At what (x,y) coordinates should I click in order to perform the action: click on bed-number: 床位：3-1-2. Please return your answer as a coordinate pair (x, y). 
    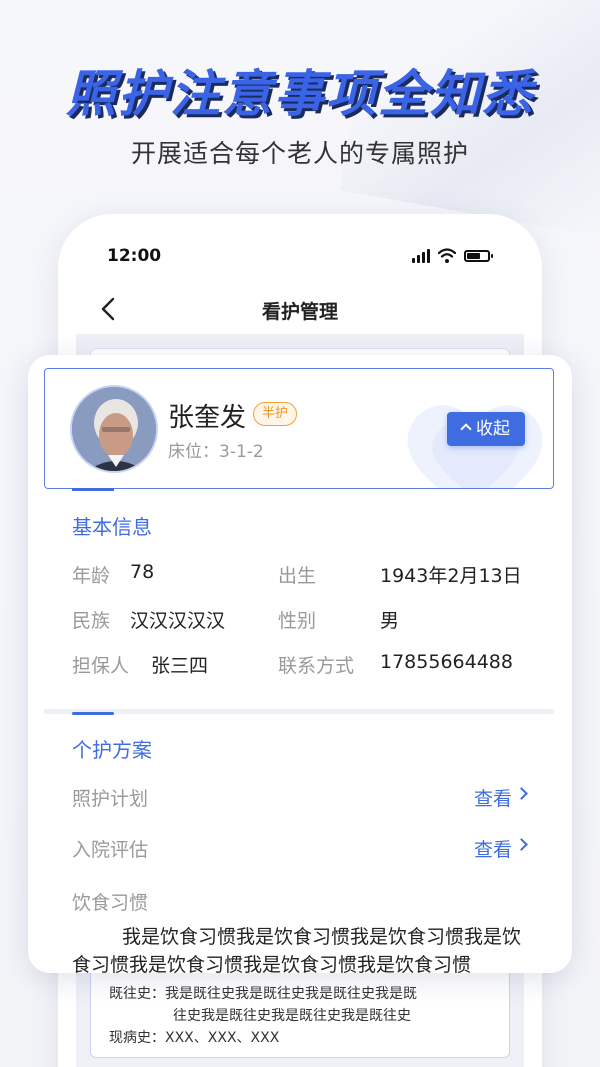
    Looking at the image, I should click on (216, 452).